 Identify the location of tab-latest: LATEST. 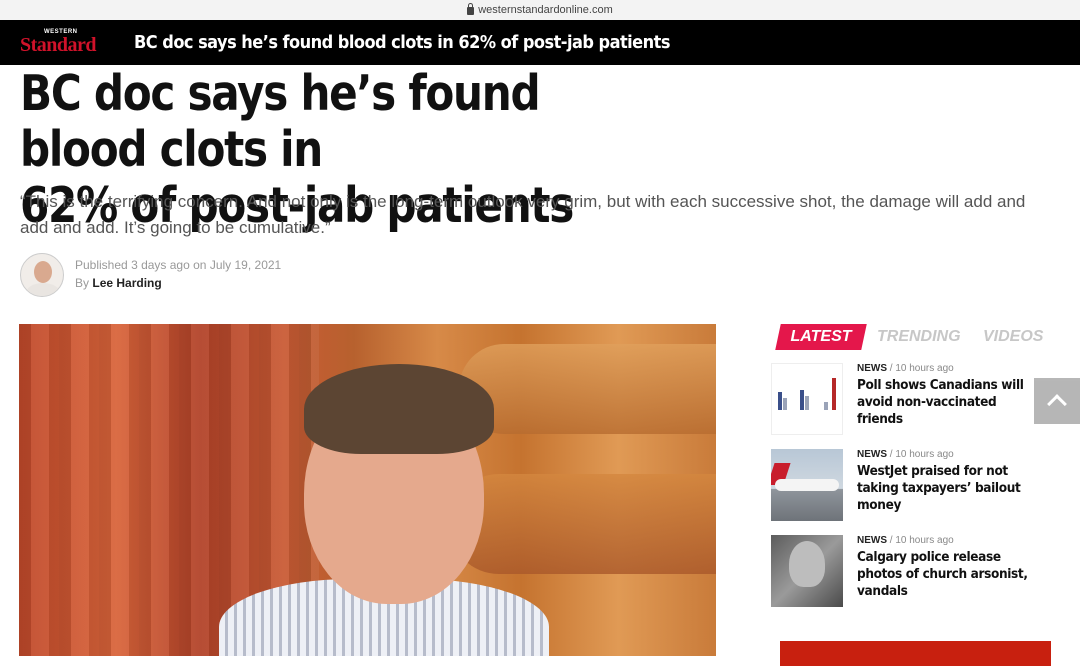
(821, 337).